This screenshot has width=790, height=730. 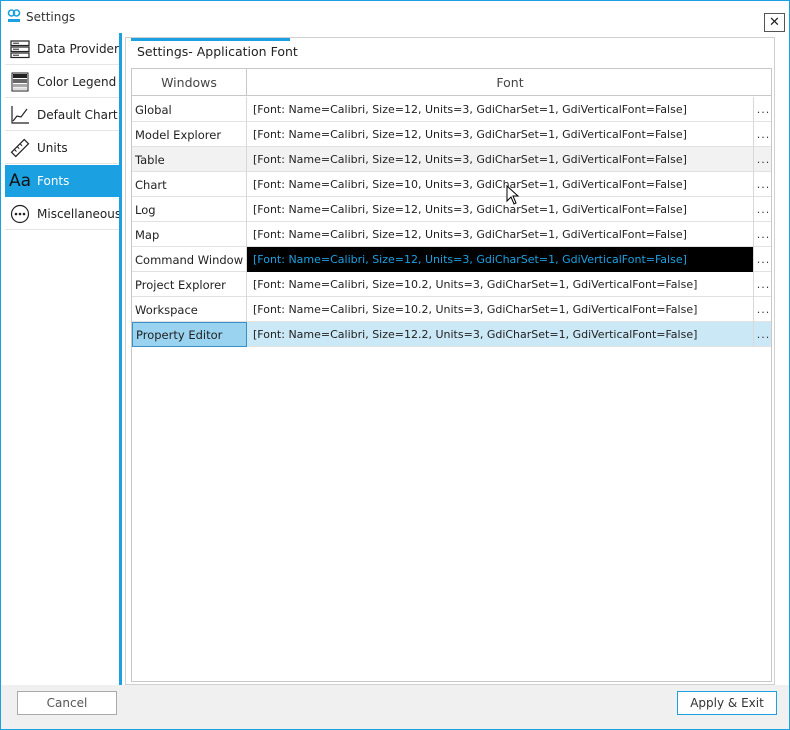 What do you see at coordinates (774, 22) in the screenshot?
I see `close-button: ✕` at bounding box center [774, 22].